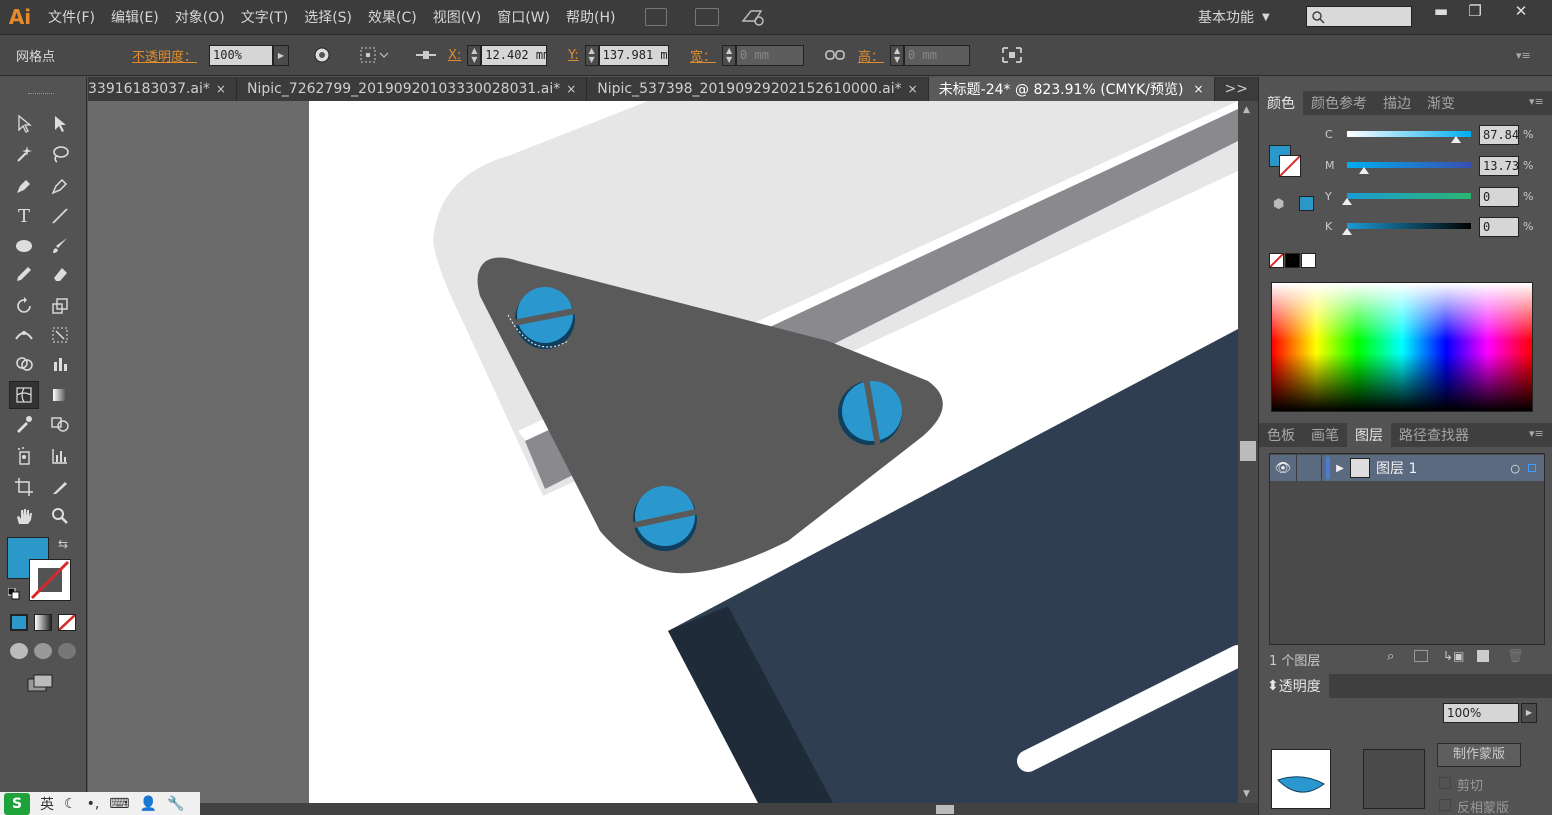 Image resolution: width=1552 pixels, height=815 pixels. What do you see at coordinates (703, 55) in the screenshot?
I see `width-label: 宽：` at bounding box center [703, 55].